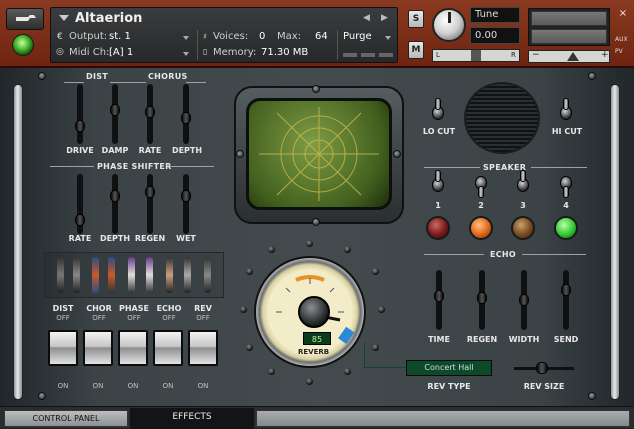  Describe the element at coordinates (482, 298) in the screenshot. I see `echo-regen-fader-handle` at that location.